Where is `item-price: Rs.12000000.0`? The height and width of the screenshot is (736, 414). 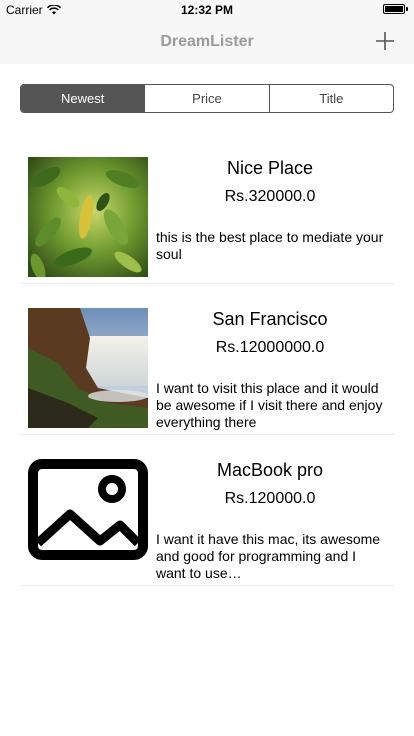 item-price: Rs.12000000.0 is located at coordinates (270, 347).